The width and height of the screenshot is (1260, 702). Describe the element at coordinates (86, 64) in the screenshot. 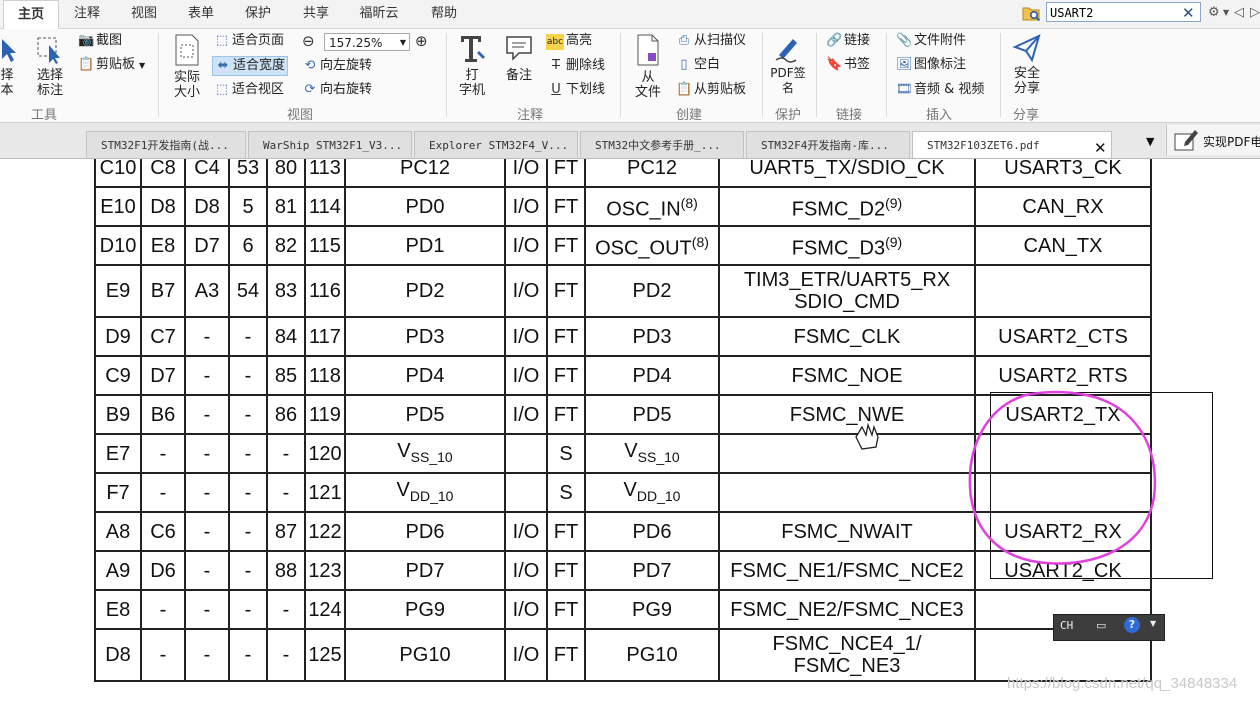

I see `clipboard-icon: 📋` at that location.